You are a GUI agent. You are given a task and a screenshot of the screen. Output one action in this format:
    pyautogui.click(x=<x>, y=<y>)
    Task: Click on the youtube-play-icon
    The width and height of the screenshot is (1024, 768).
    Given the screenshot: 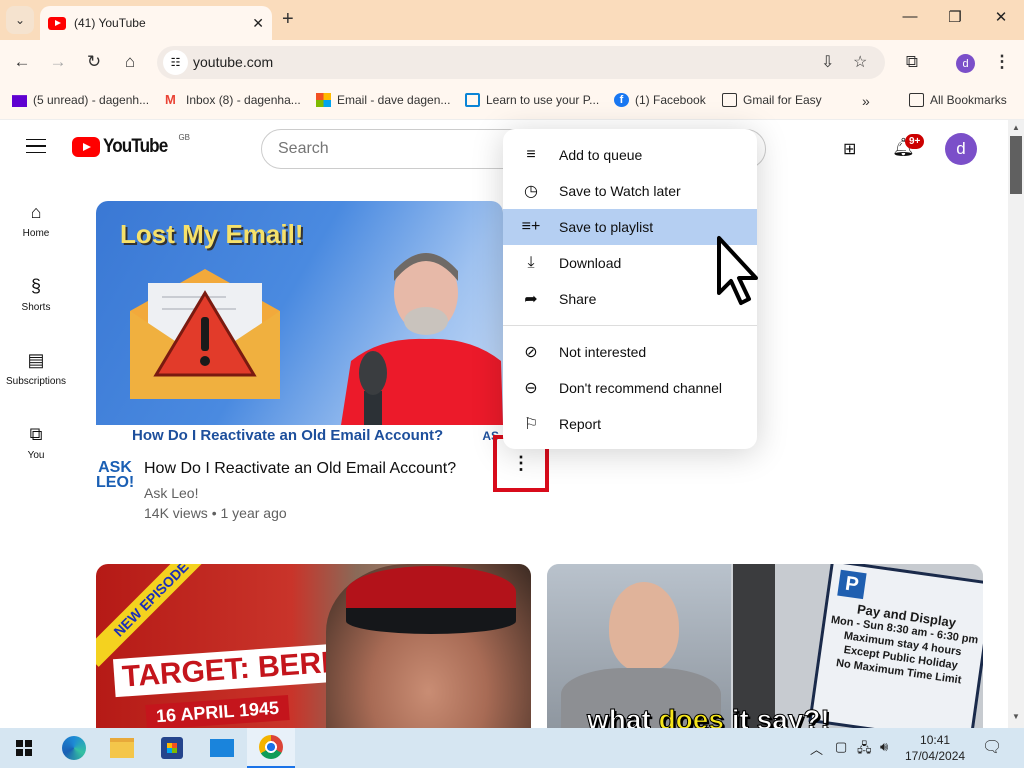 What is the action you would take?
    pyautogui.click(x=86, y=147)
    